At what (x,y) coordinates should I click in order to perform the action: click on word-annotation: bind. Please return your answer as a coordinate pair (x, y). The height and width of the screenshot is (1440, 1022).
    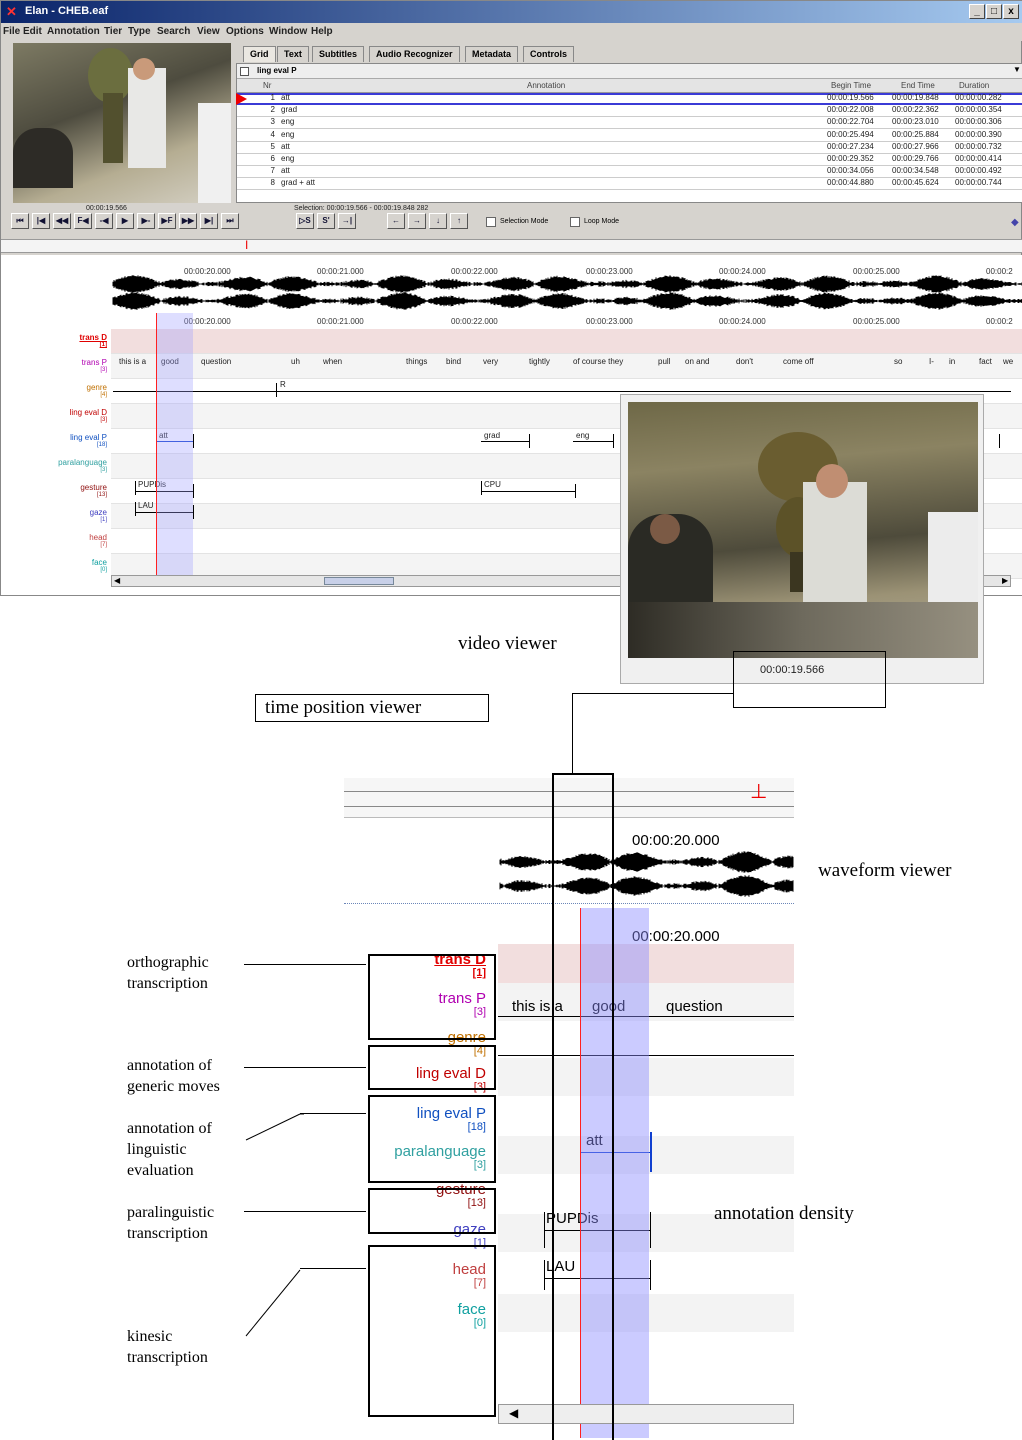
    Looking at the image, I should click on (453, 361).